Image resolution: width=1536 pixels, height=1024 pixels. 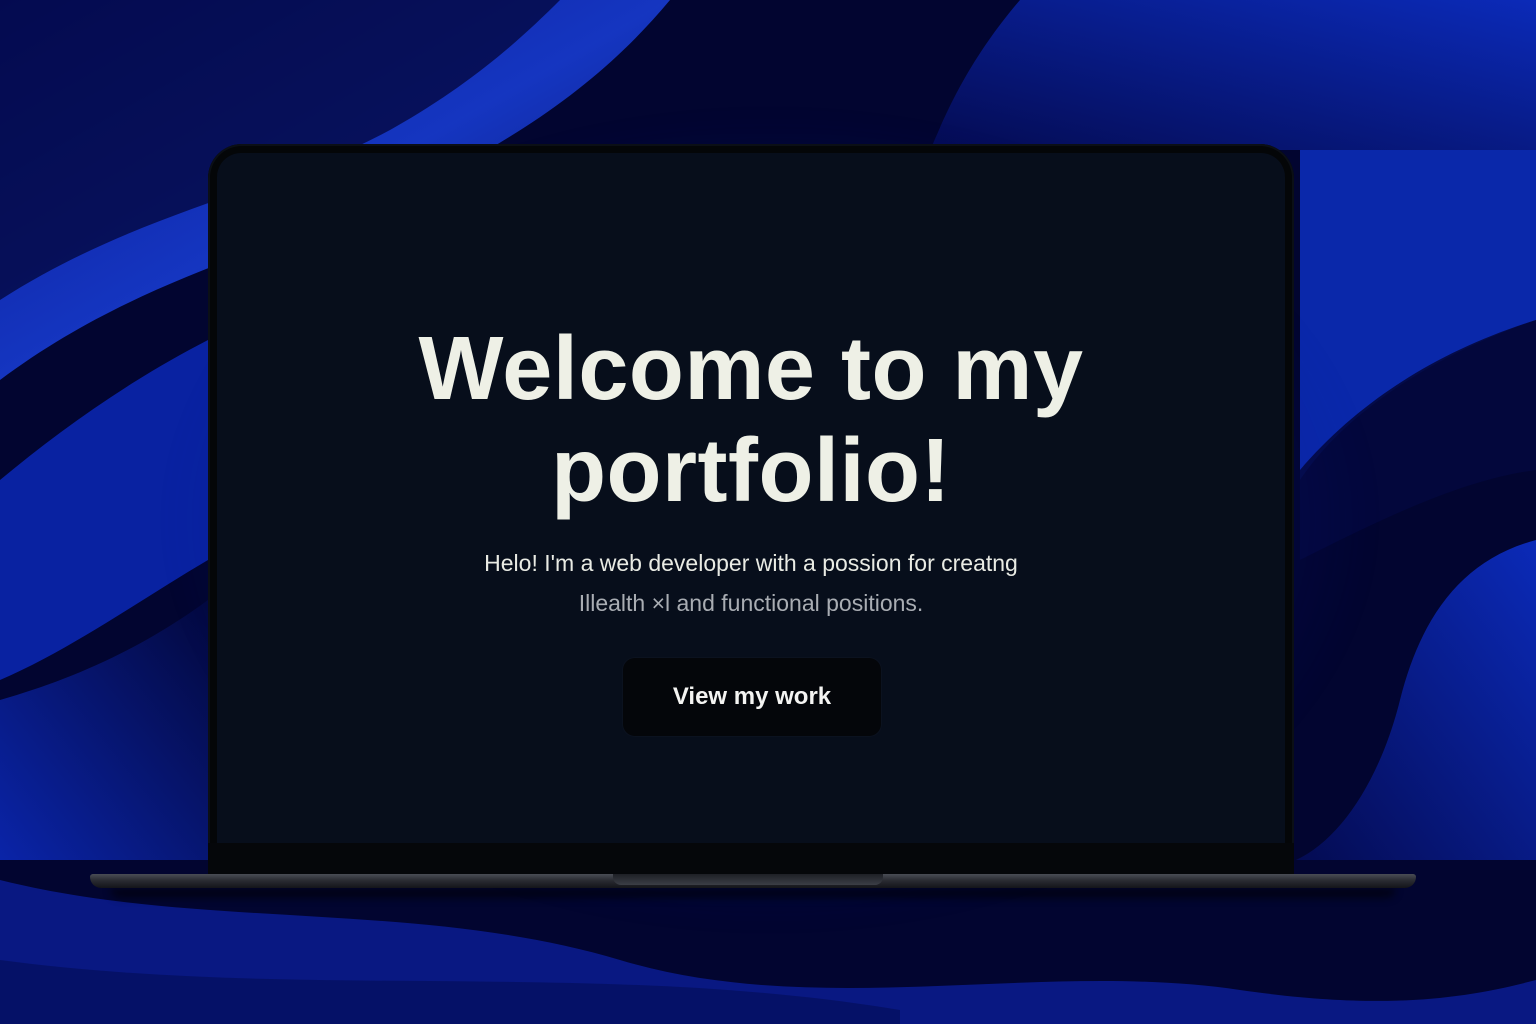 I want to click on hero-title-line-2: portfolio!, so click(x=751, y=471).